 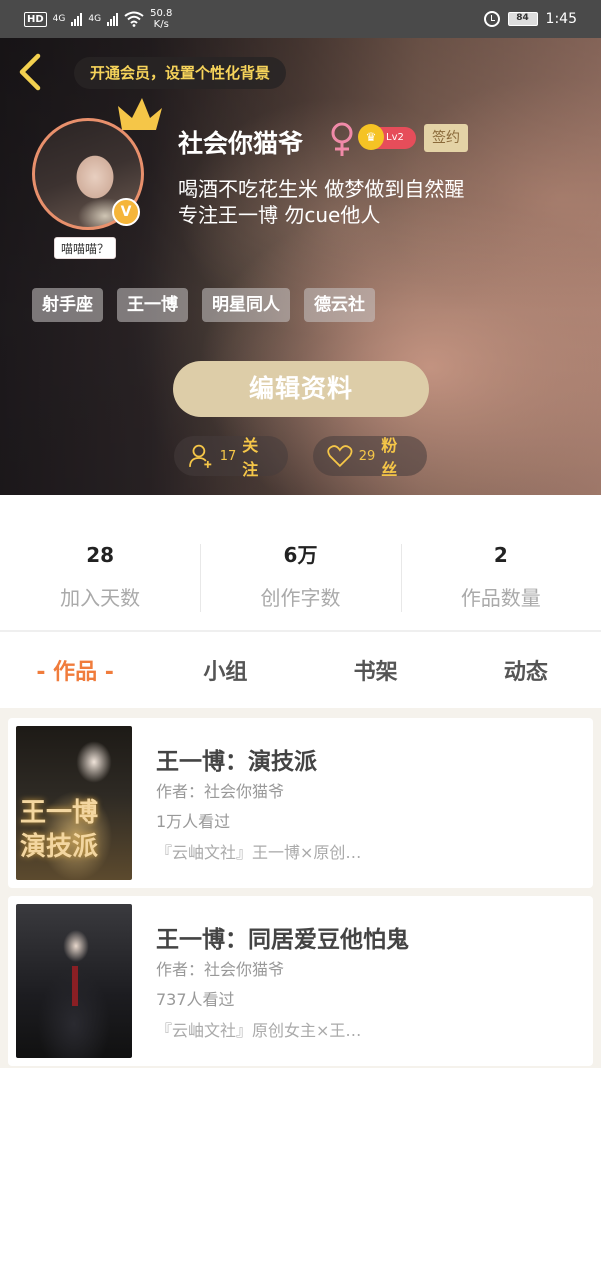 I want to click on tag-item: 德云社, so click(x=339, y=305).